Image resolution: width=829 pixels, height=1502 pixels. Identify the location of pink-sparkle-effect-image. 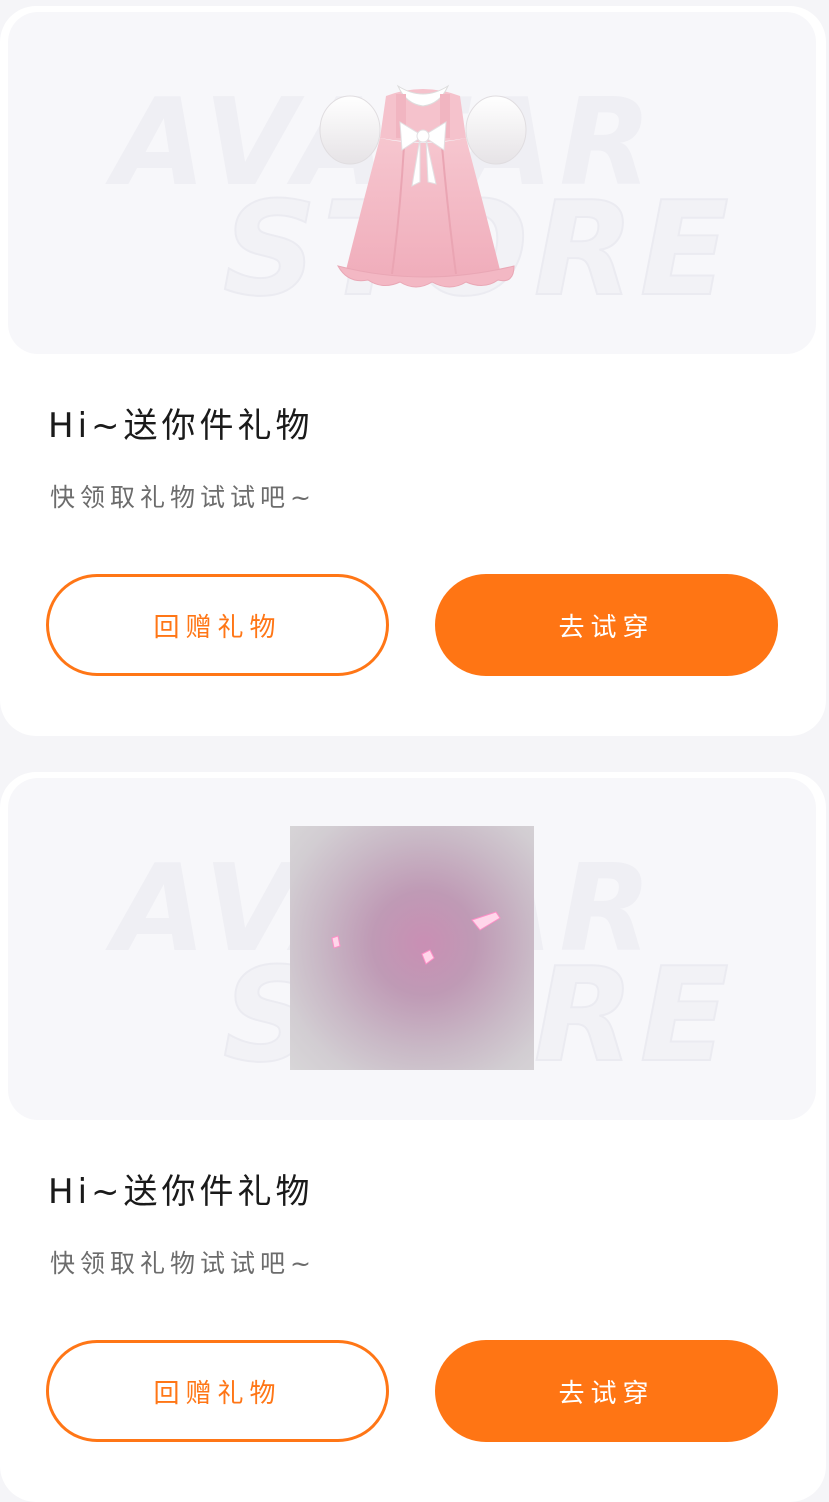
(412, 948).